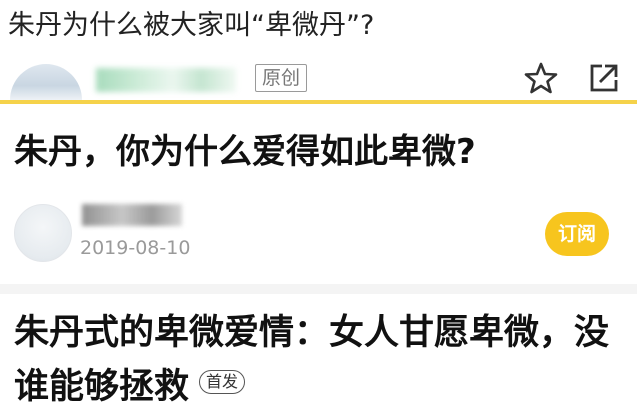 The height and width of the screenshot is (417, 637). Describe the element at coordinates (281, 78) in the screenshot. I see `original-tag: 原创` at that location.